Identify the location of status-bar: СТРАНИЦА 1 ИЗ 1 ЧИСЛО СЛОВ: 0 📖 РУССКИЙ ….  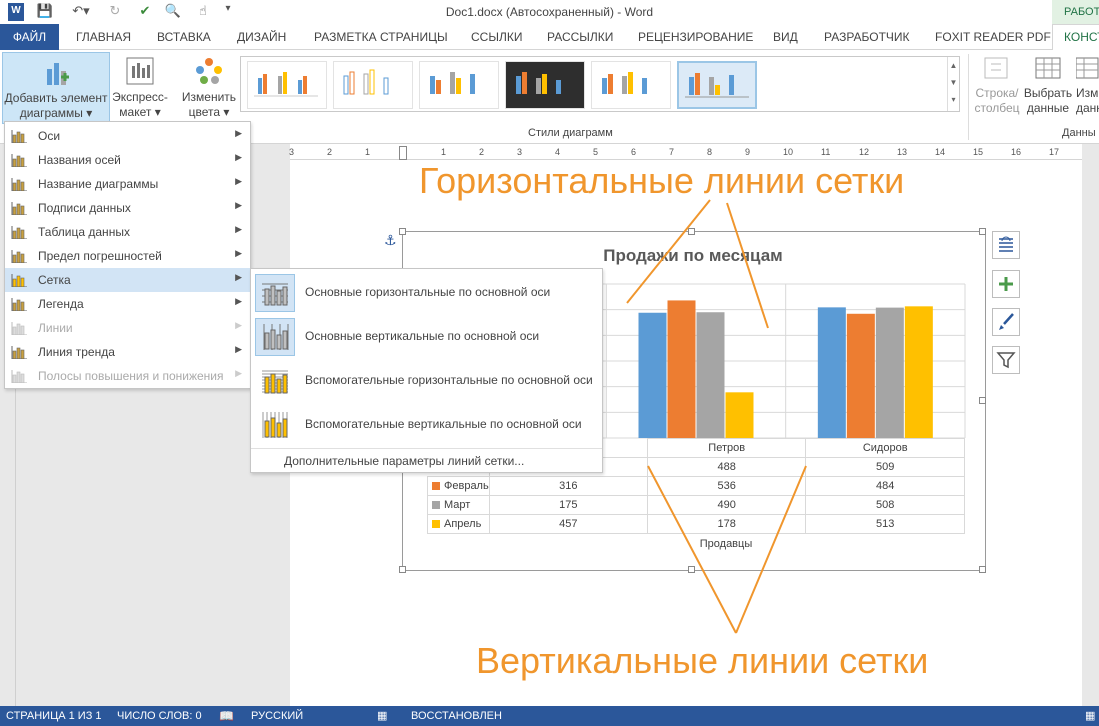
(549, 716).